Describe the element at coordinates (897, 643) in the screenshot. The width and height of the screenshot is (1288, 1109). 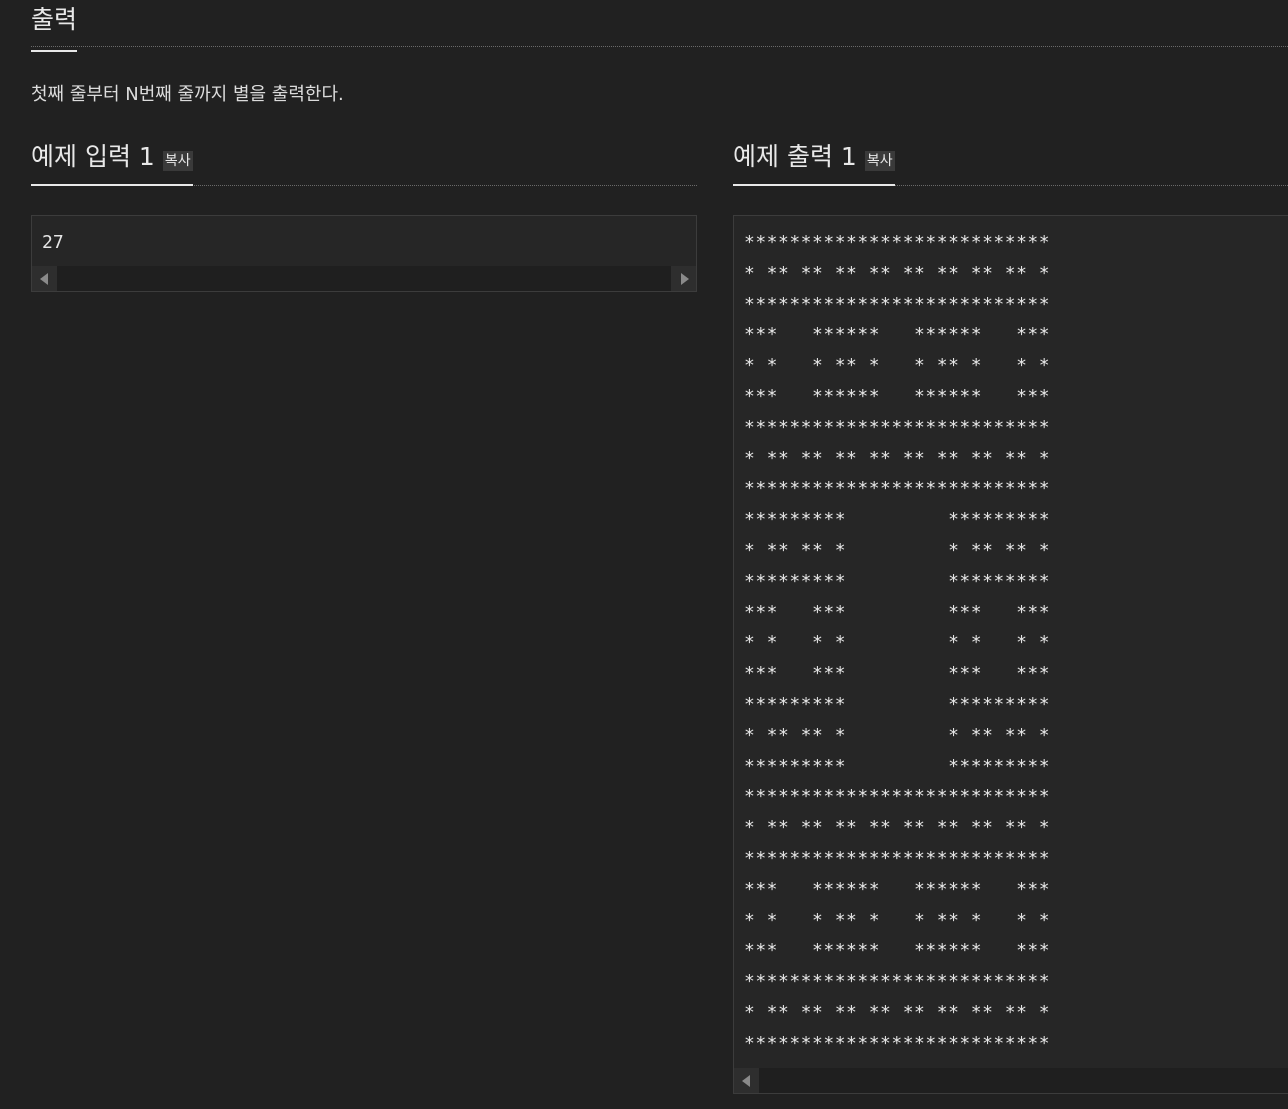
I see `output-line: * * * * * * * *` at that location.